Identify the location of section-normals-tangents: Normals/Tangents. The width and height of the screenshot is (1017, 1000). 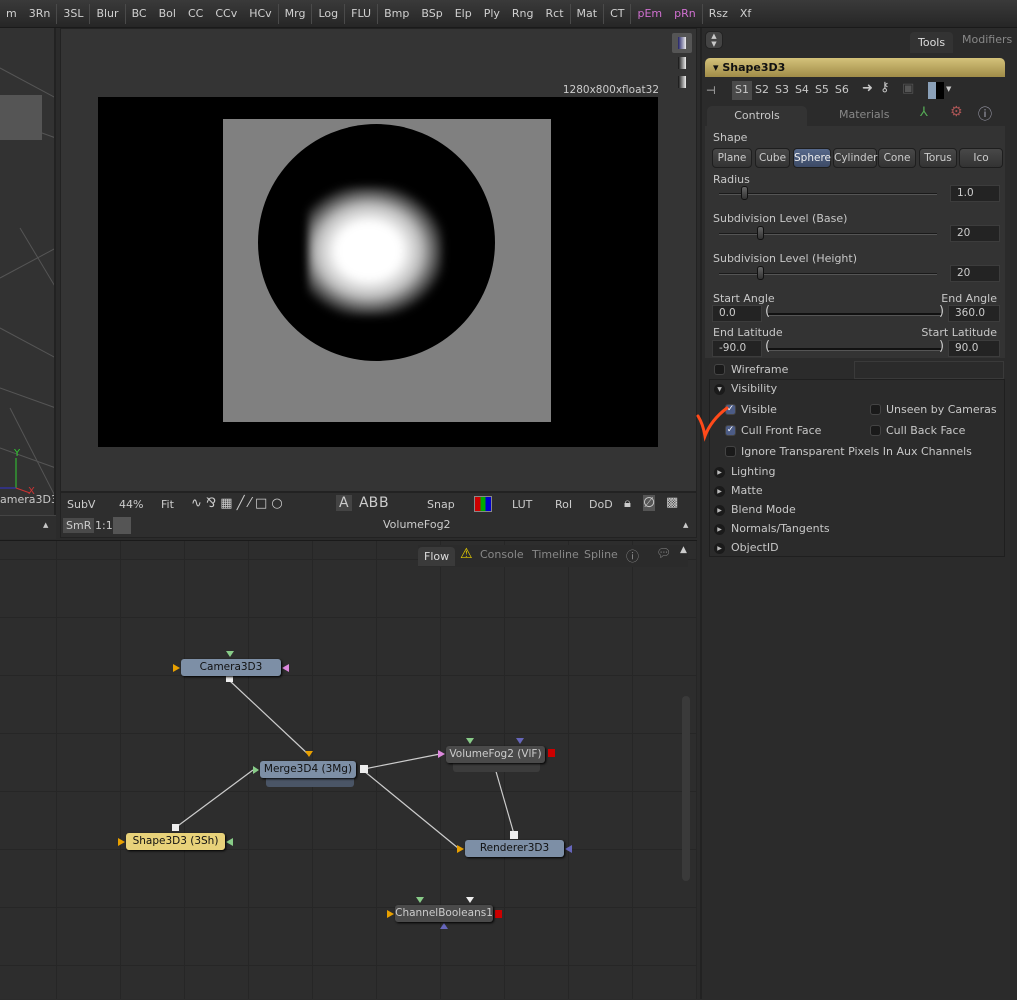
(780, 528).